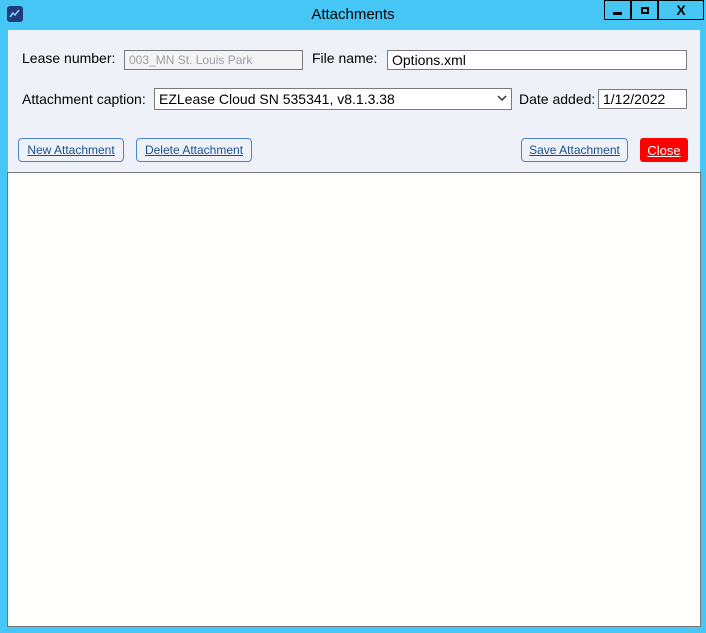 Image resolution: width=706 pixels, height=633 pixels. What do you see at coordinates (213, 60) in the screenshot?
I see `lease-number-field: 003_MN St. Louis Park` at bounding box center [213, 60].